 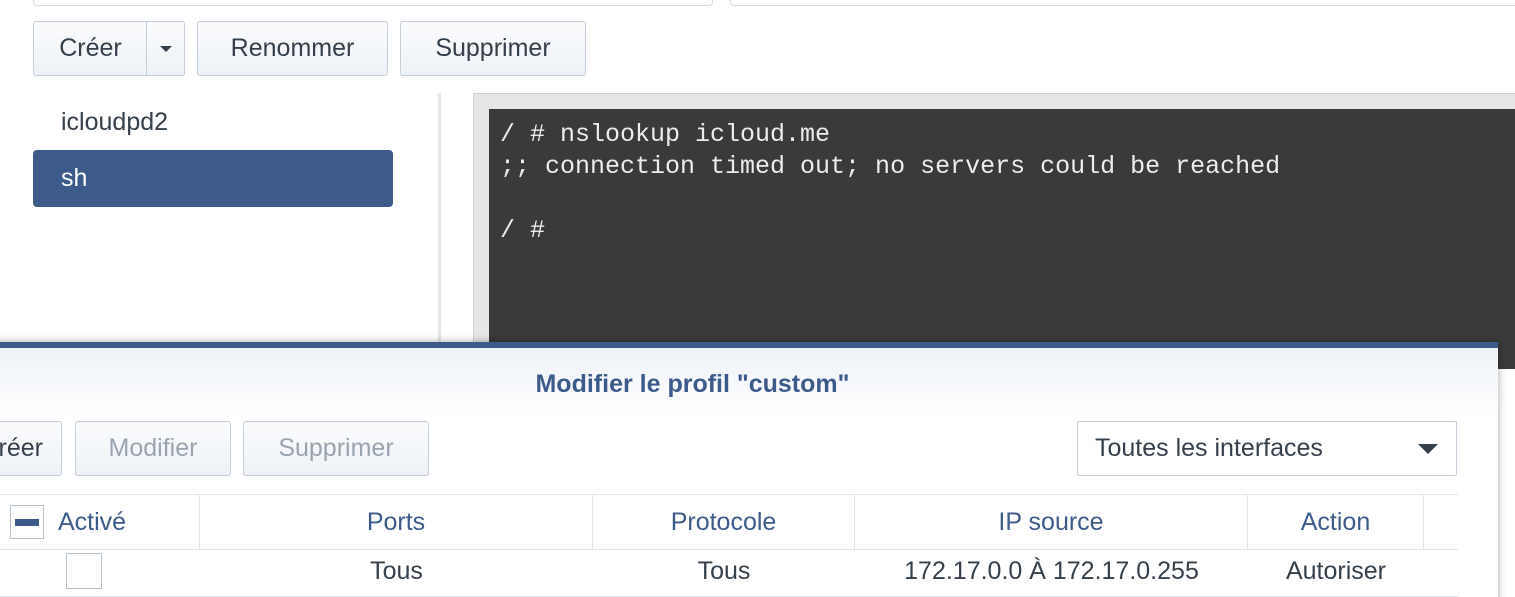 What do you see at coordinates (84, 571) in the screenshot?
I see `rule-enabled-checkbox` at bounding box center [84, 571].